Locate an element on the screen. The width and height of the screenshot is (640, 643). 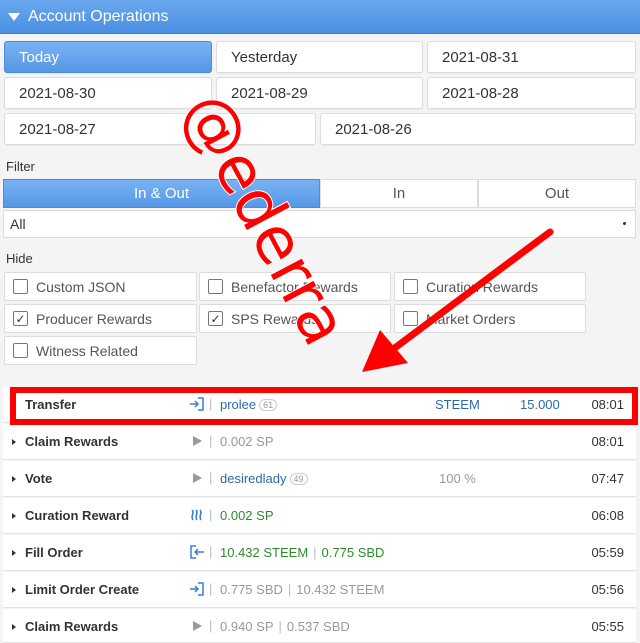
operation-type: Vote is located at coordinates (39, 478).